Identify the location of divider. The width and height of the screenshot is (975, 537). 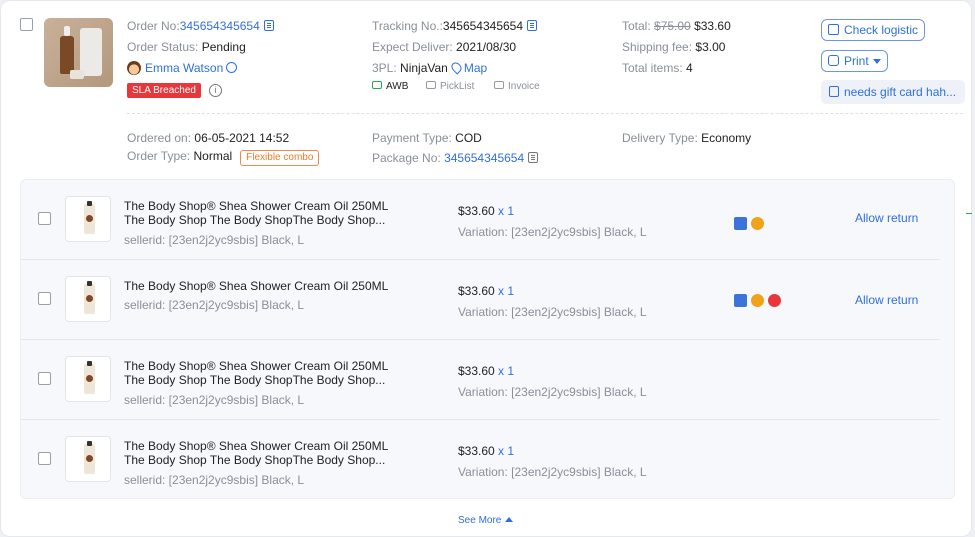
(545, 113).